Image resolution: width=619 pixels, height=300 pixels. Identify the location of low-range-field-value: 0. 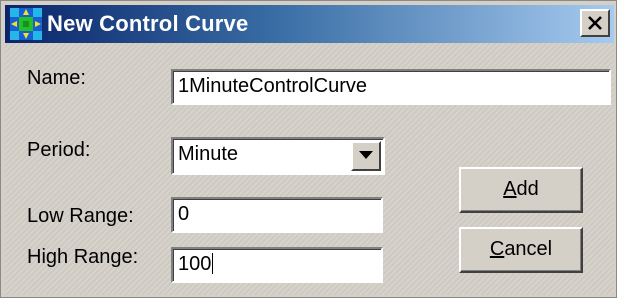
(184, 214).